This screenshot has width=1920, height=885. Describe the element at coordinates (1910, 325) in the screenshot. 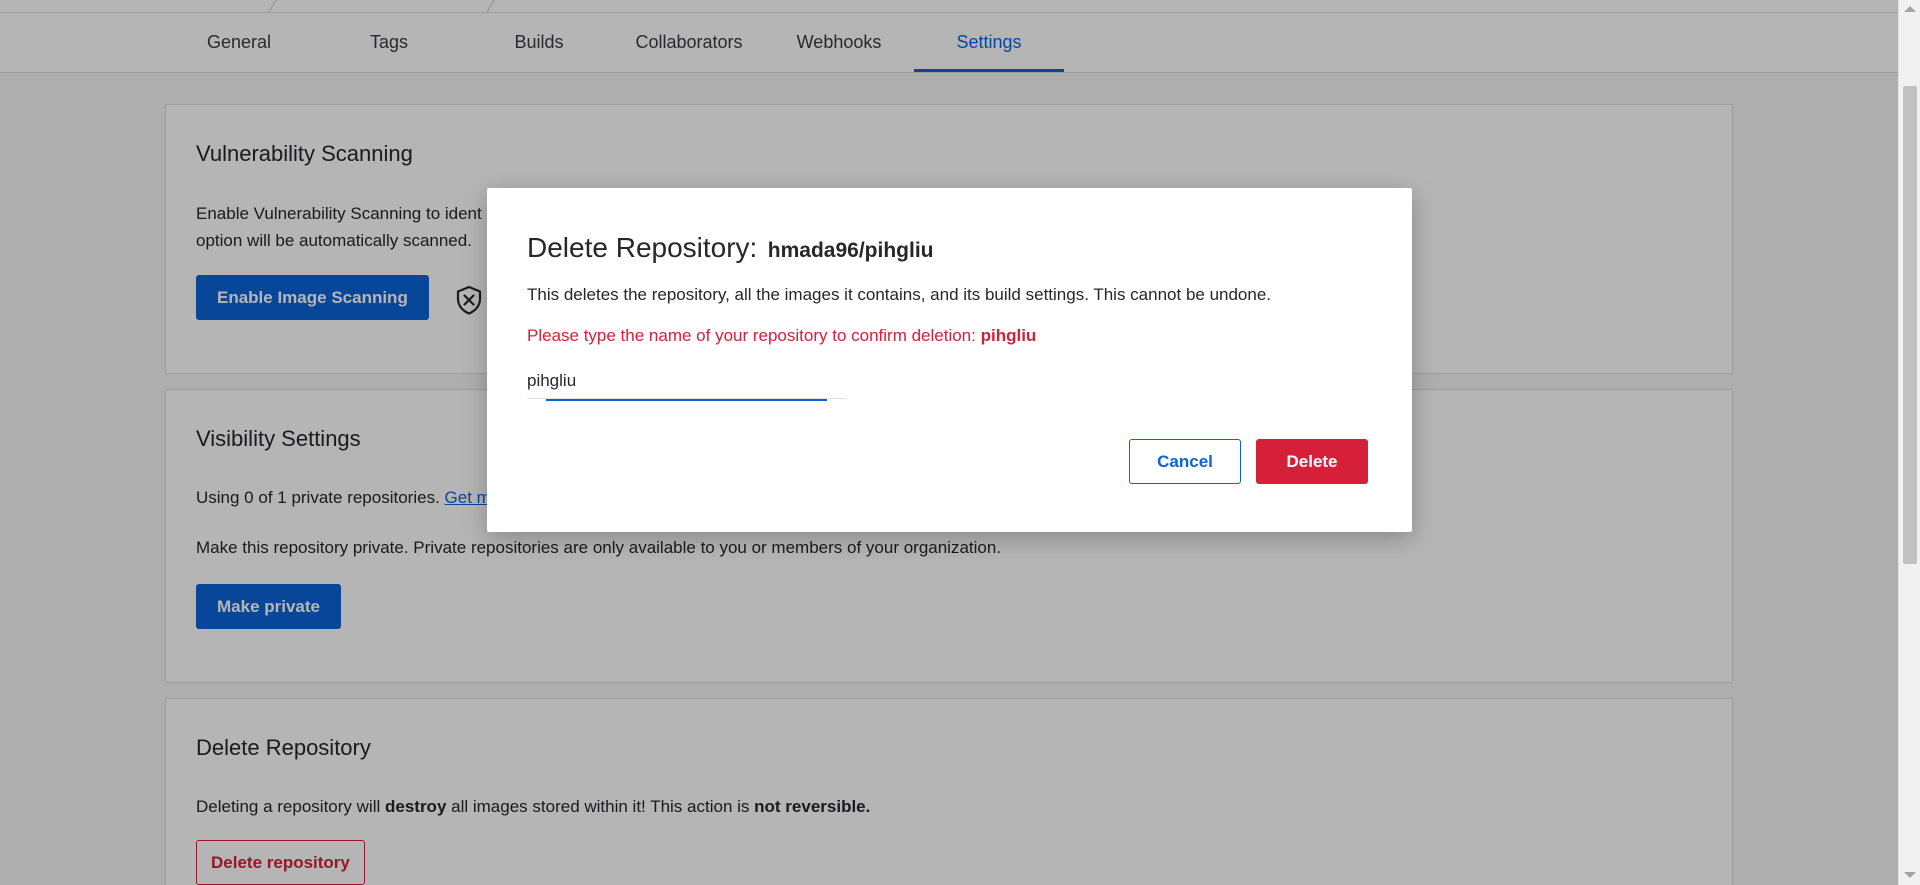

I see `scrollbar-thumb` at that location.